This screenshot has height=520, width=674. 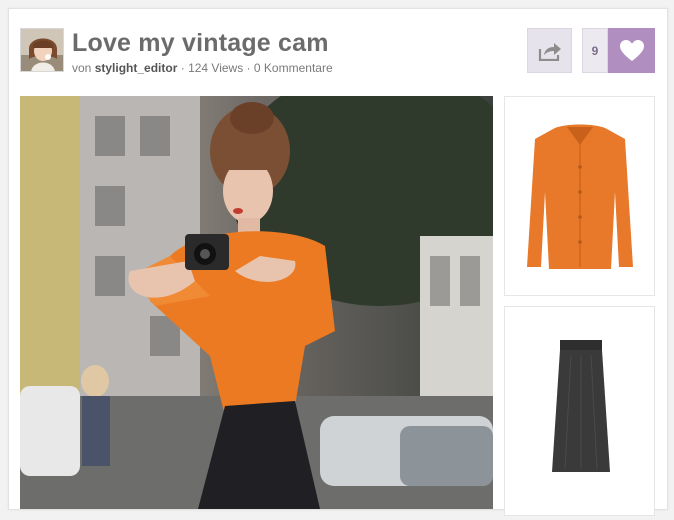 I want to click on share-button, so click(x=549, y=50).